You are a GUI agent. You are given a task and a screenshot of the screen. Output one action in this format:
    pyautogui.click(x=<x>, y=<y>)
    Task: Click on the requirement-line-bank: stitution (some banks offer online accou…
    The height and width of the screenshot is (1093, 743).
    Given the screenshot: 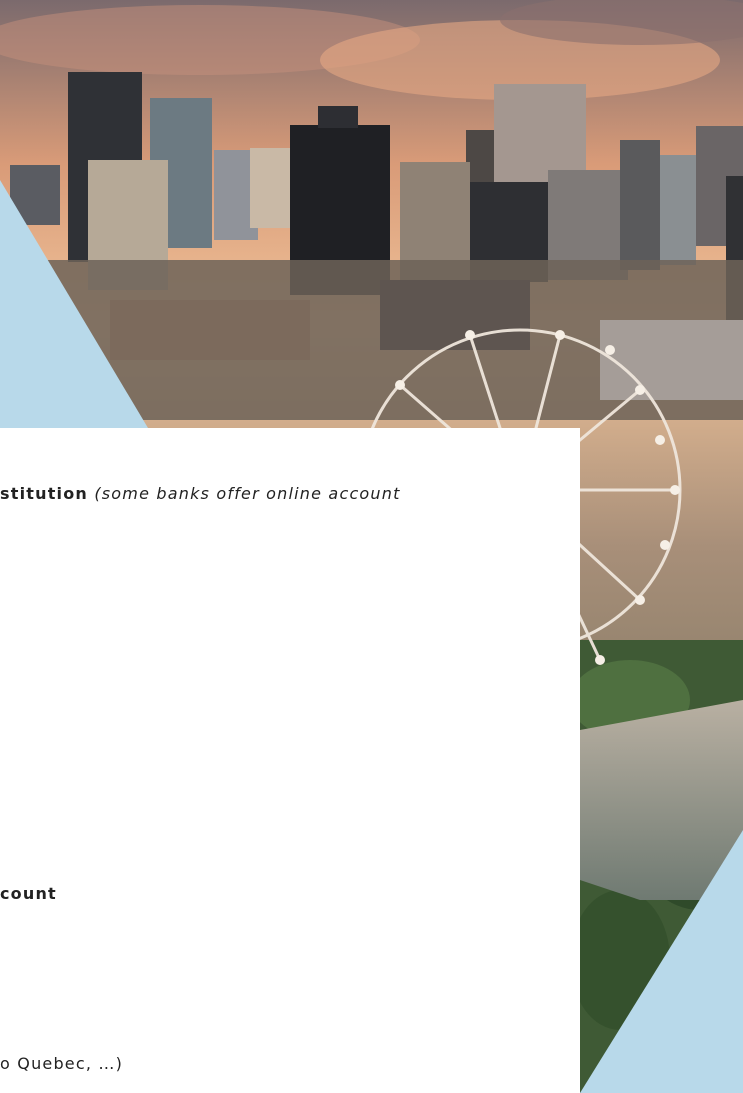 What is the action you would take?
    pyautogui.click(x=200, y=493)
    